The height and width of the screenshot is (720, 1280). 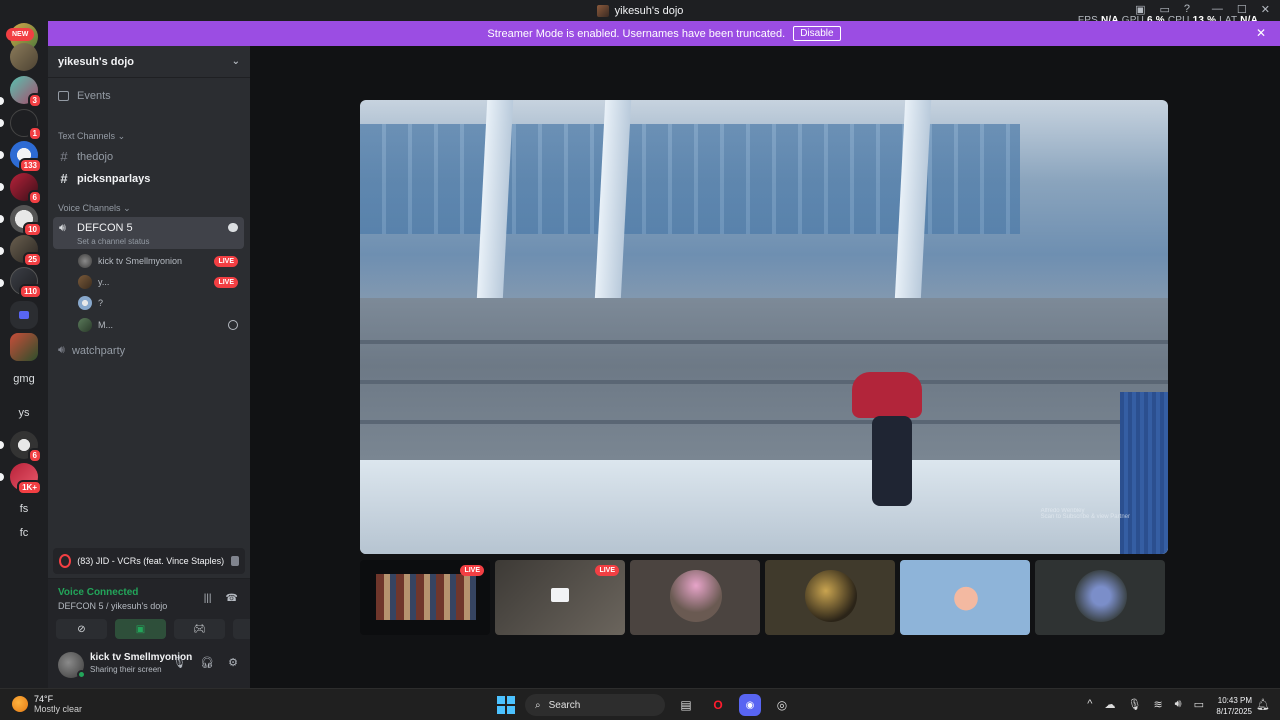 What do you see at coordinates (26, 189) in the screenshot?
I see `server-icon-6: 6` at bounding box center [26, 189].